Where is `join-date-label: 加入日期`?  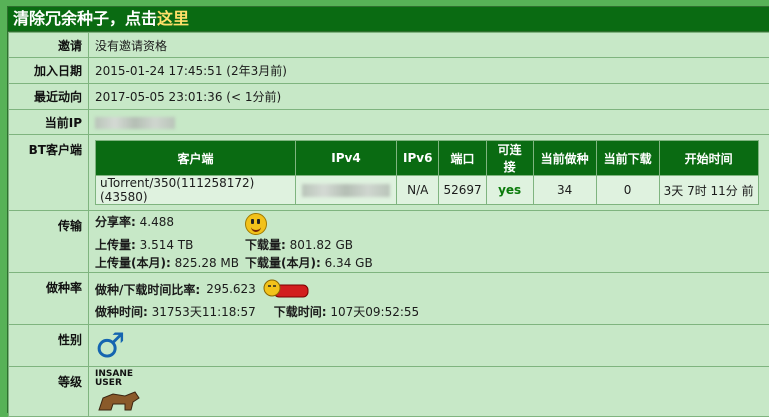
join-date-label: 加入日期 is located at coordinates (49, 71).